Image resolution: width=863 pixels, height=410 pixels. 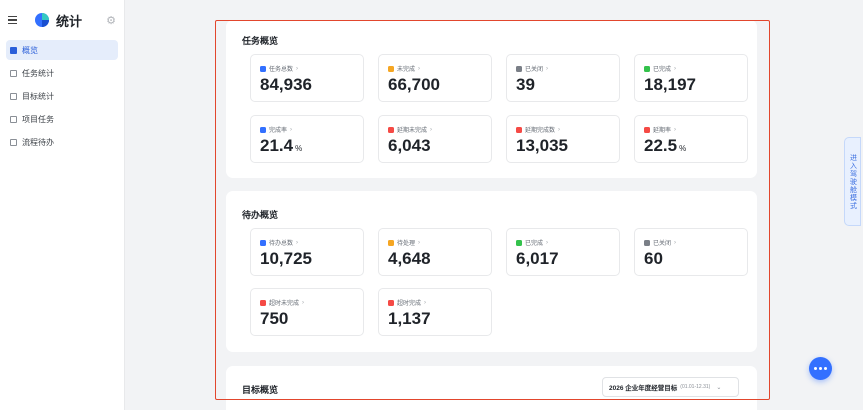 What do you see at coordinates (62, 96) in the screenshot?
I see `sidebar-item-goal-stats: 目标统计` at bounding box center [62, 96].